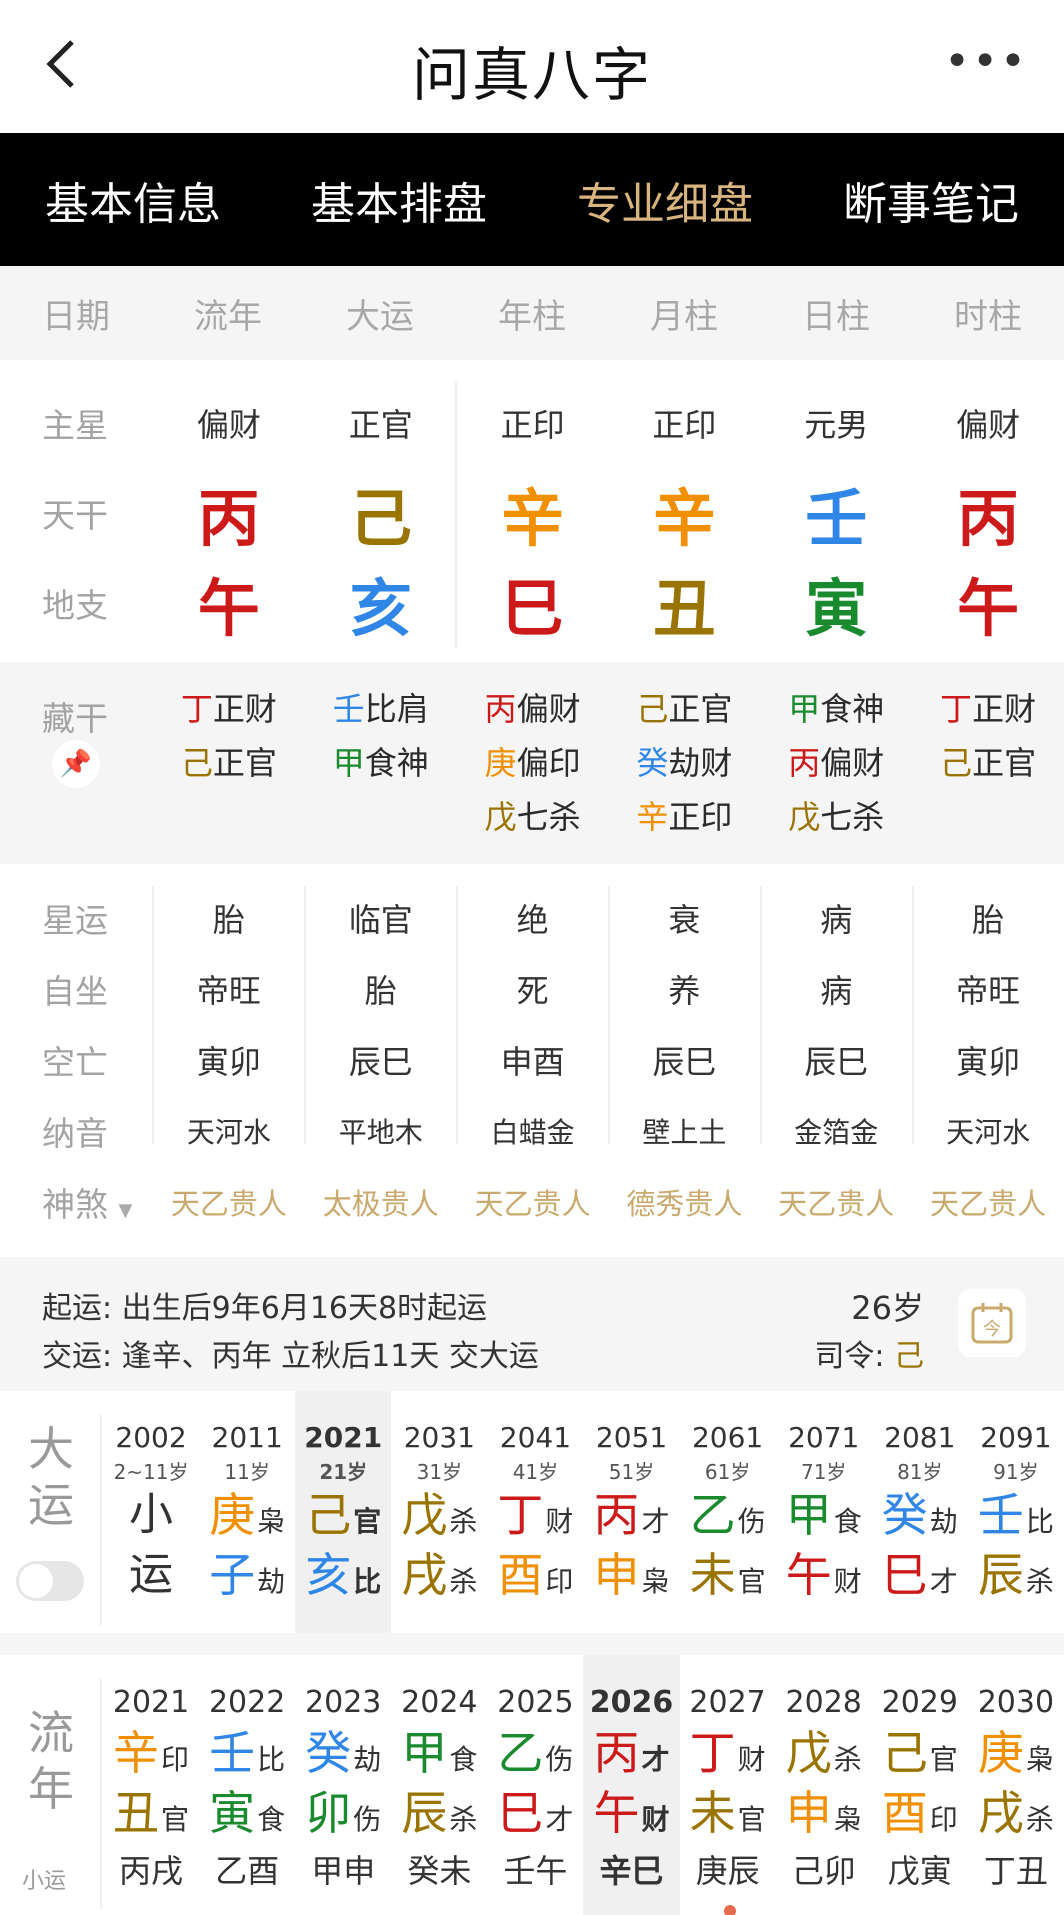 The width and height of the screenshot is (1064, 1915). Describe the element at coordinates (1016, 1702) in the screenshot. I see `liunian-year: 2030` at that location.